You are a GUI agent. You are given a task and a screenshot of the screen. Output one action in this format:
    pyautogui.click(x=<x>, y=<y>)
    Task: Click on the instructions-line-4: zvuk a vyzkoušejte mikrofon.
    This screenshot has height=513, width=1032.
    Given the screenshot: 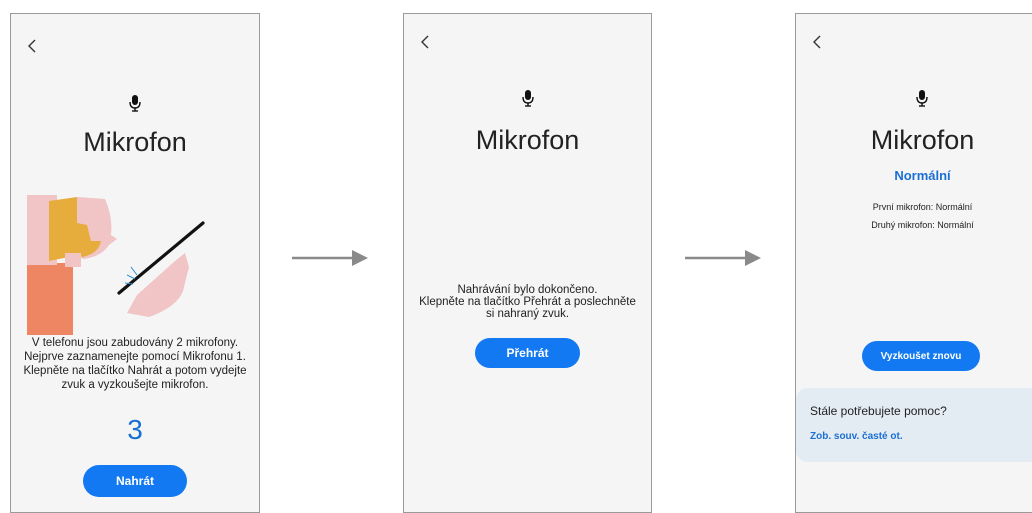 What is the action you would take?
    pyautogui.click(x=135, y=385)
    